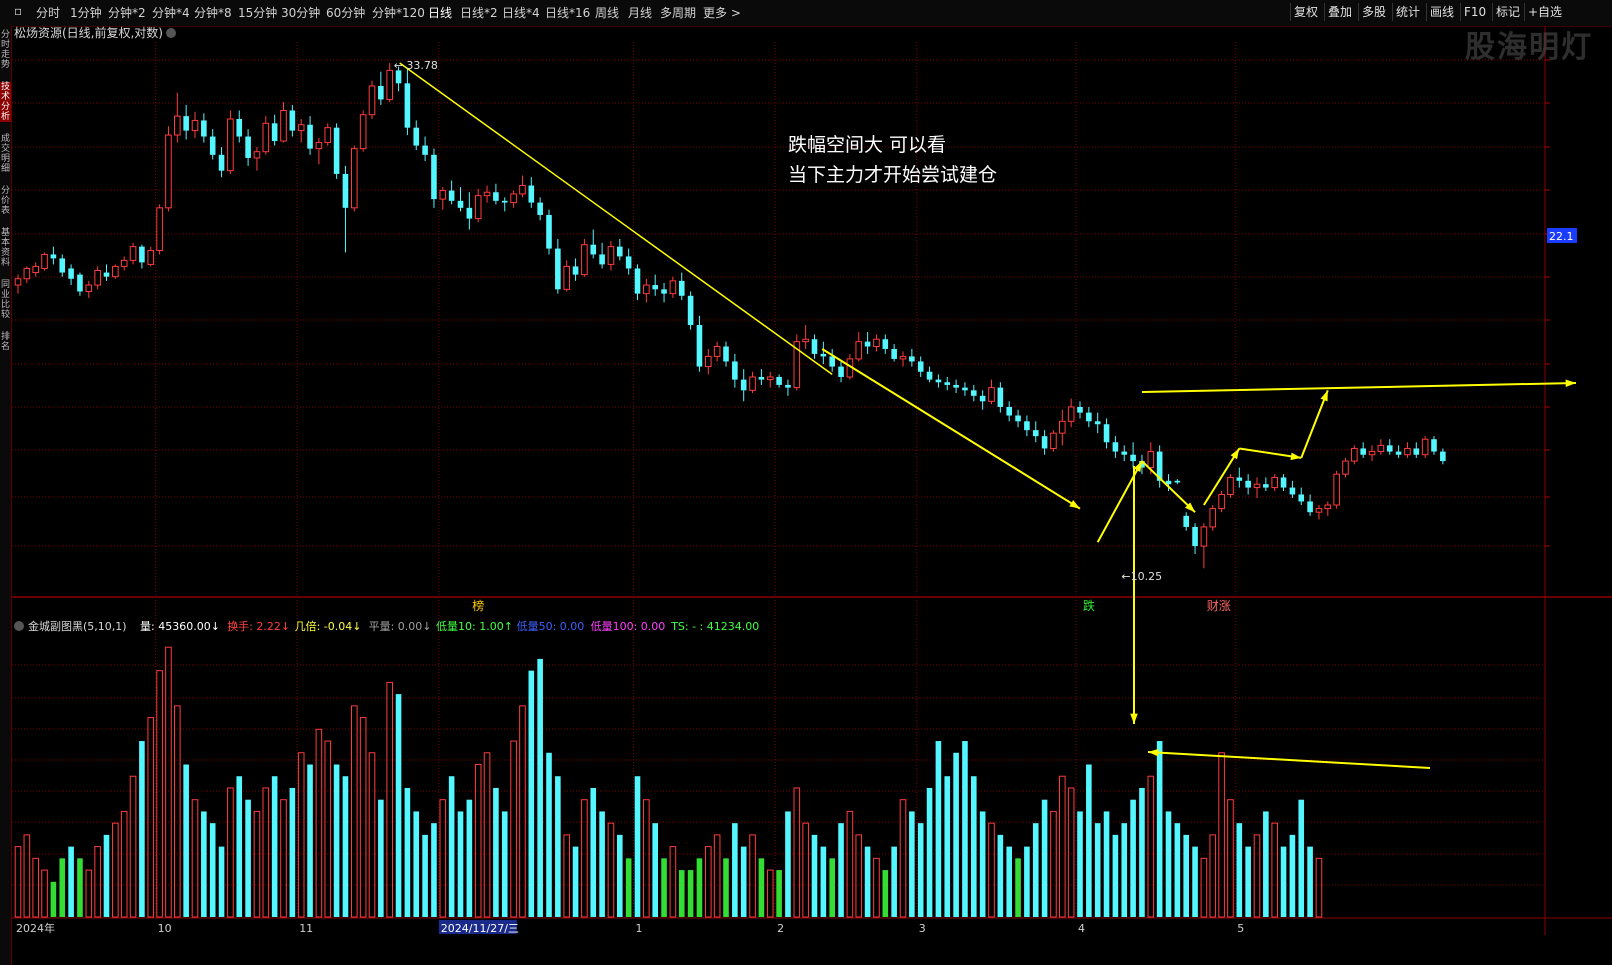 Image resolution: width=1612 pixels, height=965 pixels. I want to click on chart-title: 松炀资源(日线,前复权,对数), so click(88, 32).